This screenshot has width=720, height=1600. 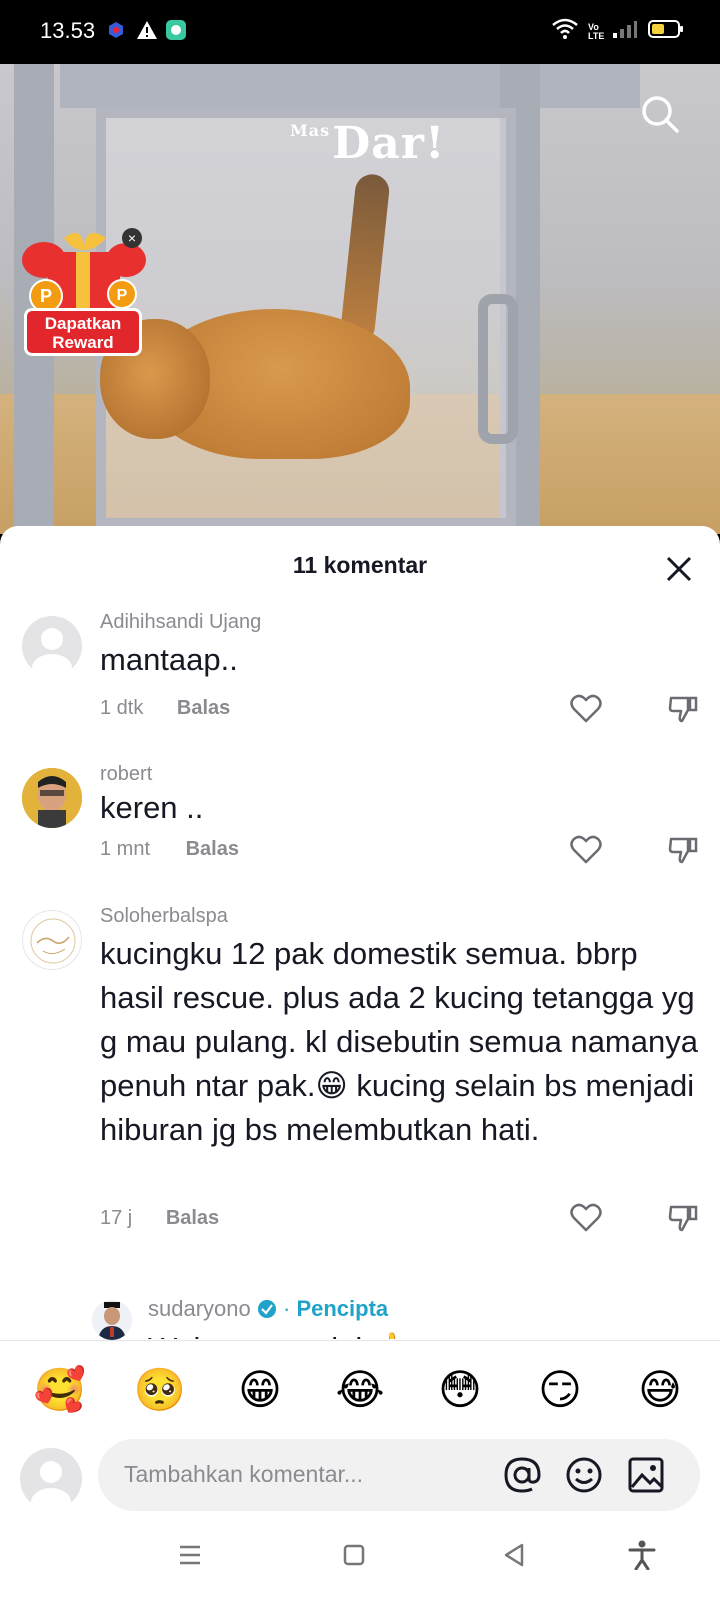 I want to click on verified-badge-icon, so click(x=270, y=1308).